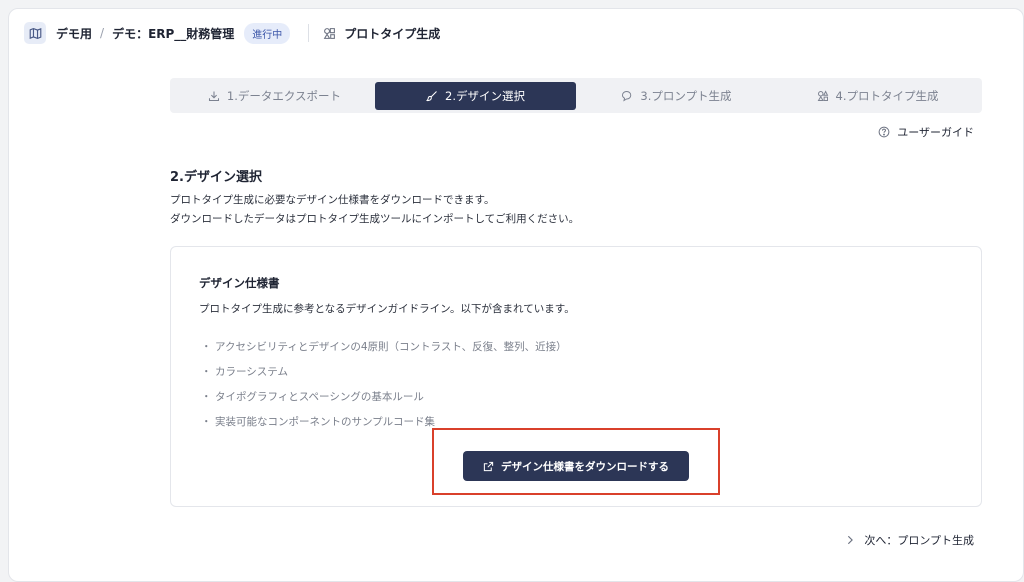 The width and height of the screenshot is (1024, 582). I want to click on tab-label: 1.データエクスポート, so click(284, 95).